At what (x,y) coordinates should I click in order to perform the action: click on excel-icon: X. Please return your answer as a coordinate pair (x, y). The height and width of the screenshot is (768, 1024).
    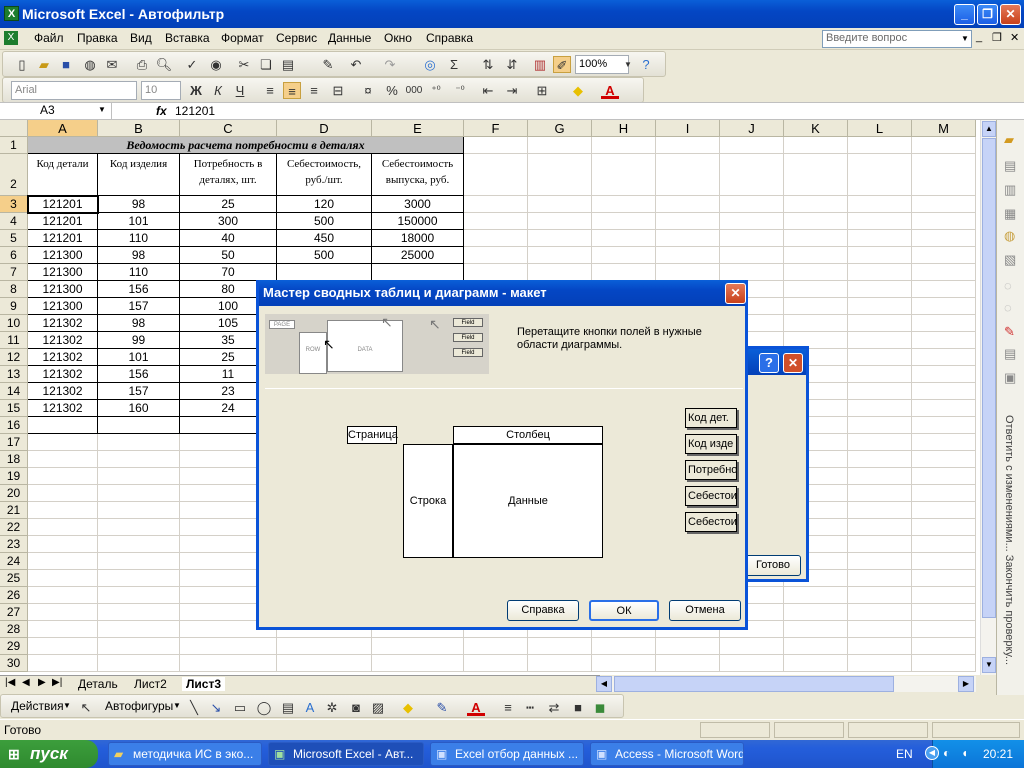
    Looking at the image, I should click on (11, 13).